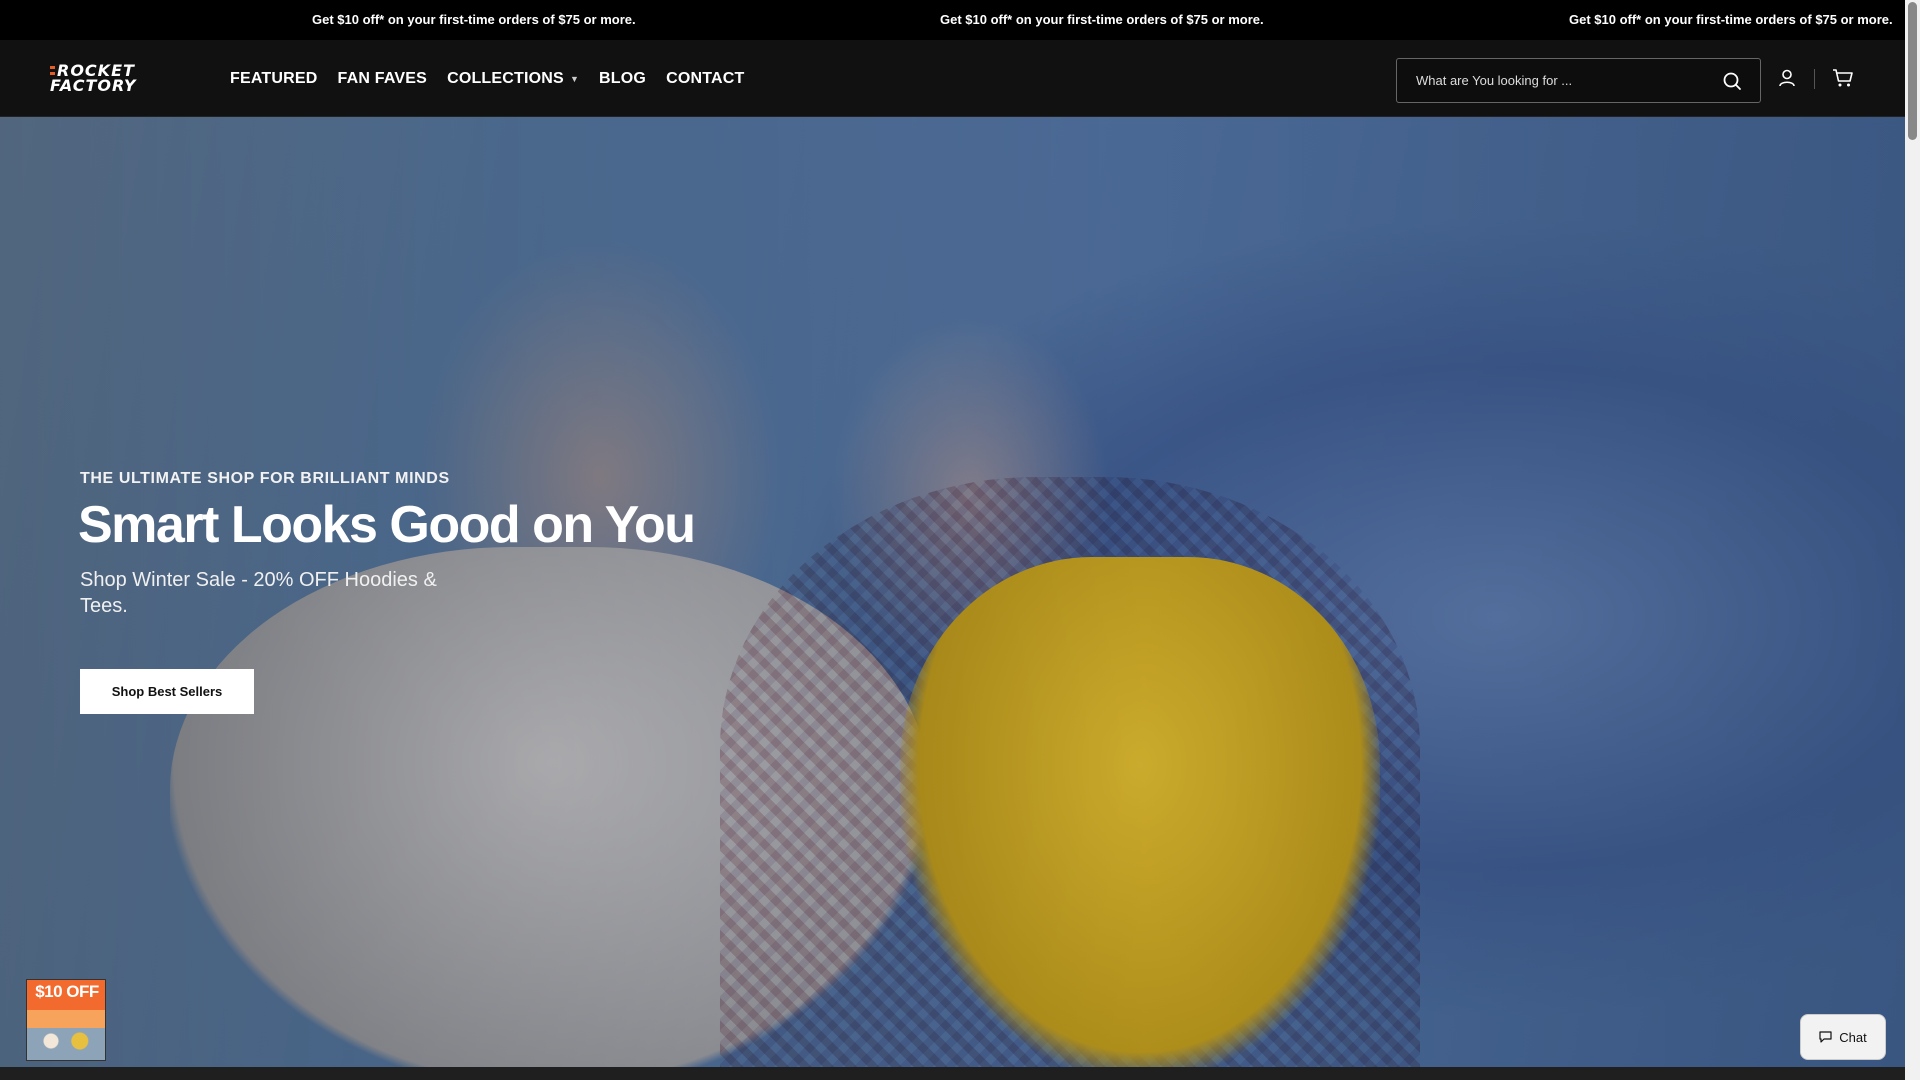 The width and height of the screenshot is (1920, 1080). Describe the element at coordinates (705, 79) in the screenshot. I see `nav-contact: CONTACT` at that location.